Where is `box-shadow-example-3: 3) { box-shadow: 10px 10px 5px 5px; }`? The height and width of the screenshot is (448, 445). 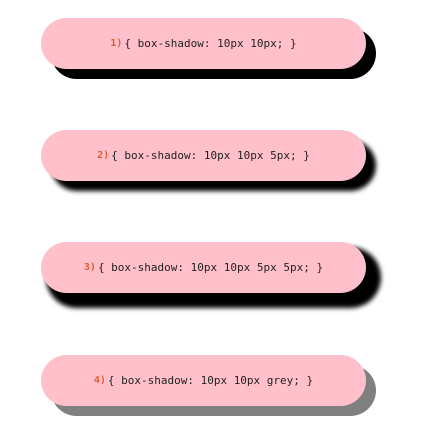
box-shadow-example-3: 3) { box-shadow: 10px 10px 5px 5px; } is located at coordinates (203, 267).